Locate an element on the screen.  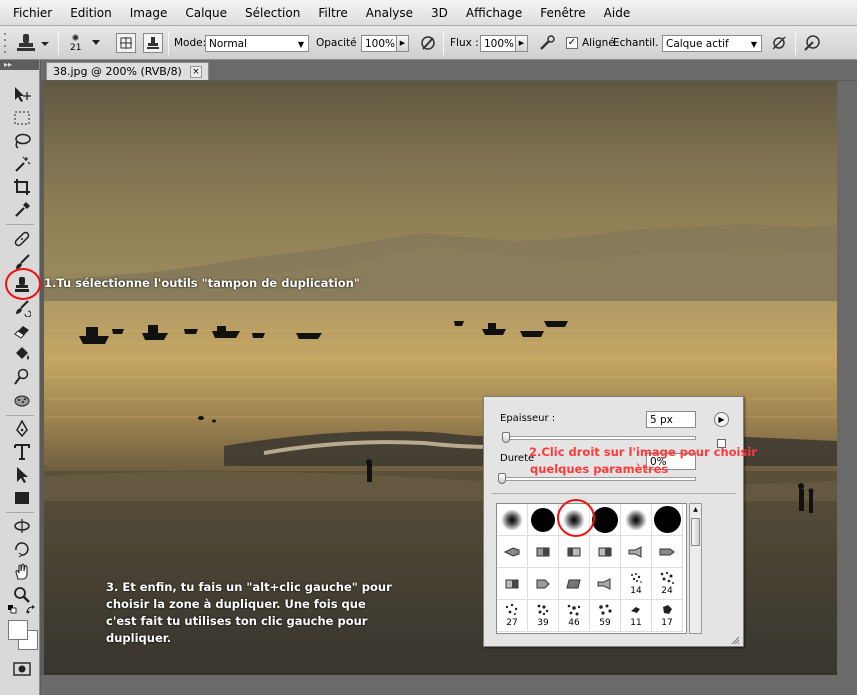
opacity-slider-button: ▶ is located at coordinates (403, 43).